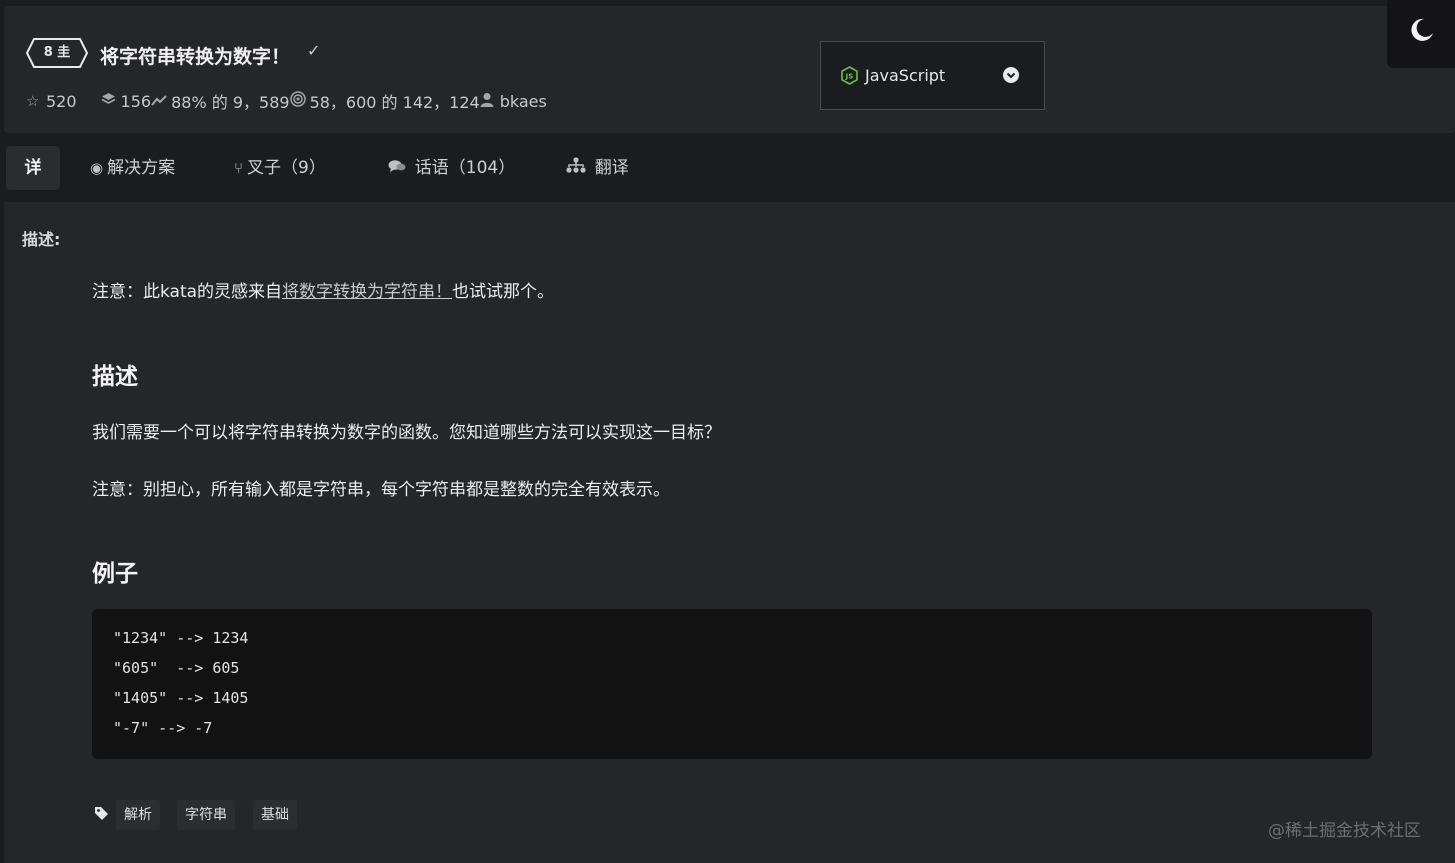 This screenshot has width=1455, height=863. I want to click on tab-forks: ⑂ 叉子（9）, so click(280, 168).